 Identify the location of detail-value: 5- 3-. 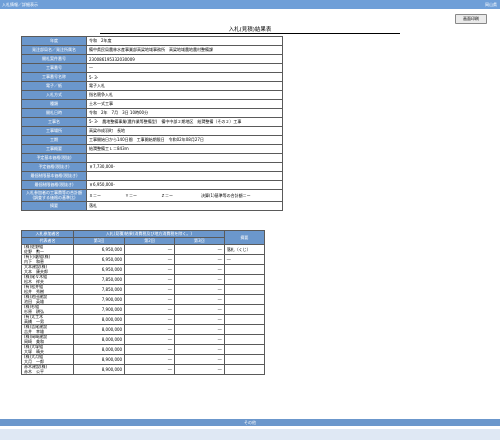
(184, 77).